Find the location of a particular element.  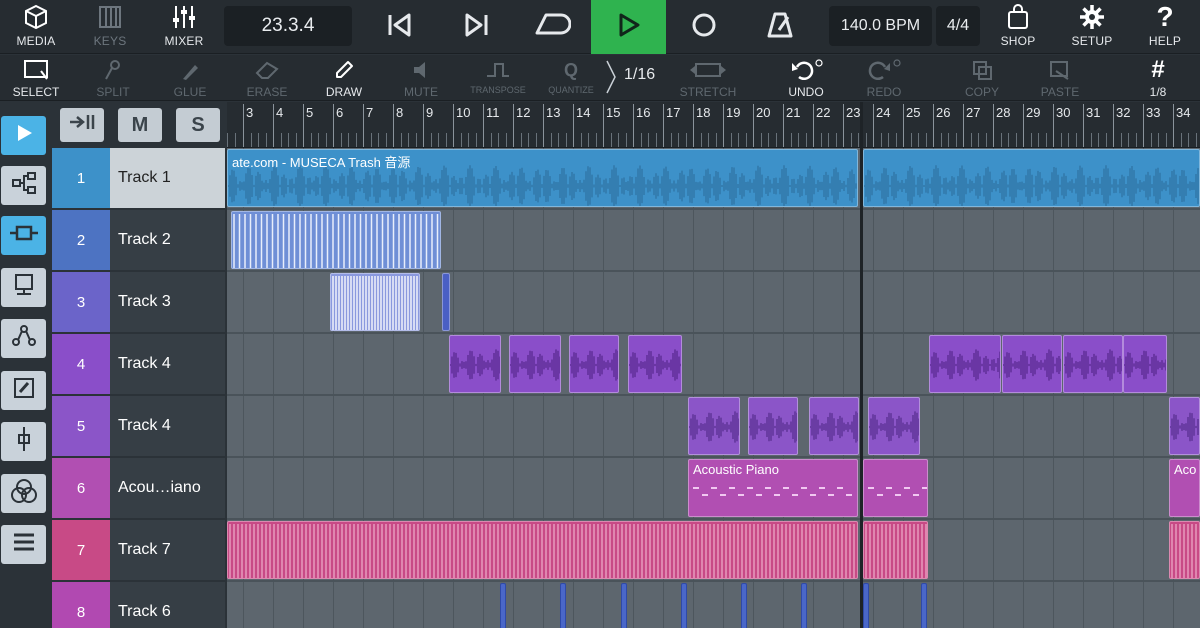

track-name: Track 7 is located at coordinates (167, 550).